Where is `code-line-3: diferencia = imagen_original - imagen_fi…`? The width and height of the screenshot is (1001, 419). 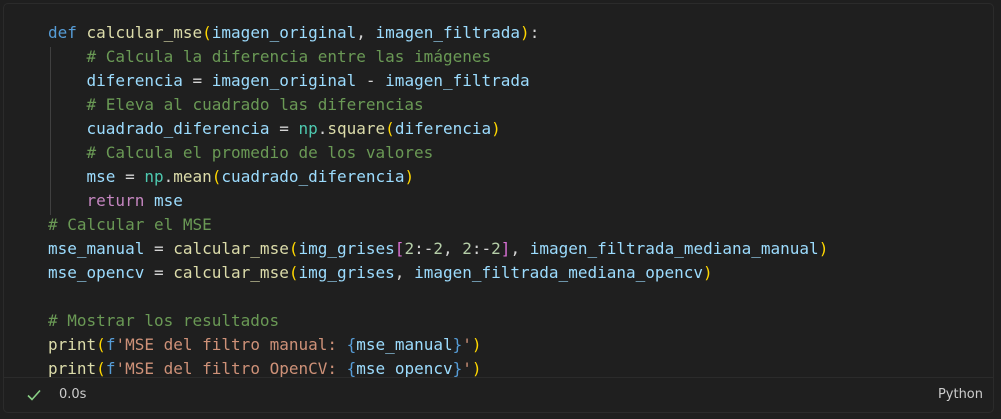
code-line-3: diferencia = imagen_original - imagen_fi… is located at coordinates (498, 81).